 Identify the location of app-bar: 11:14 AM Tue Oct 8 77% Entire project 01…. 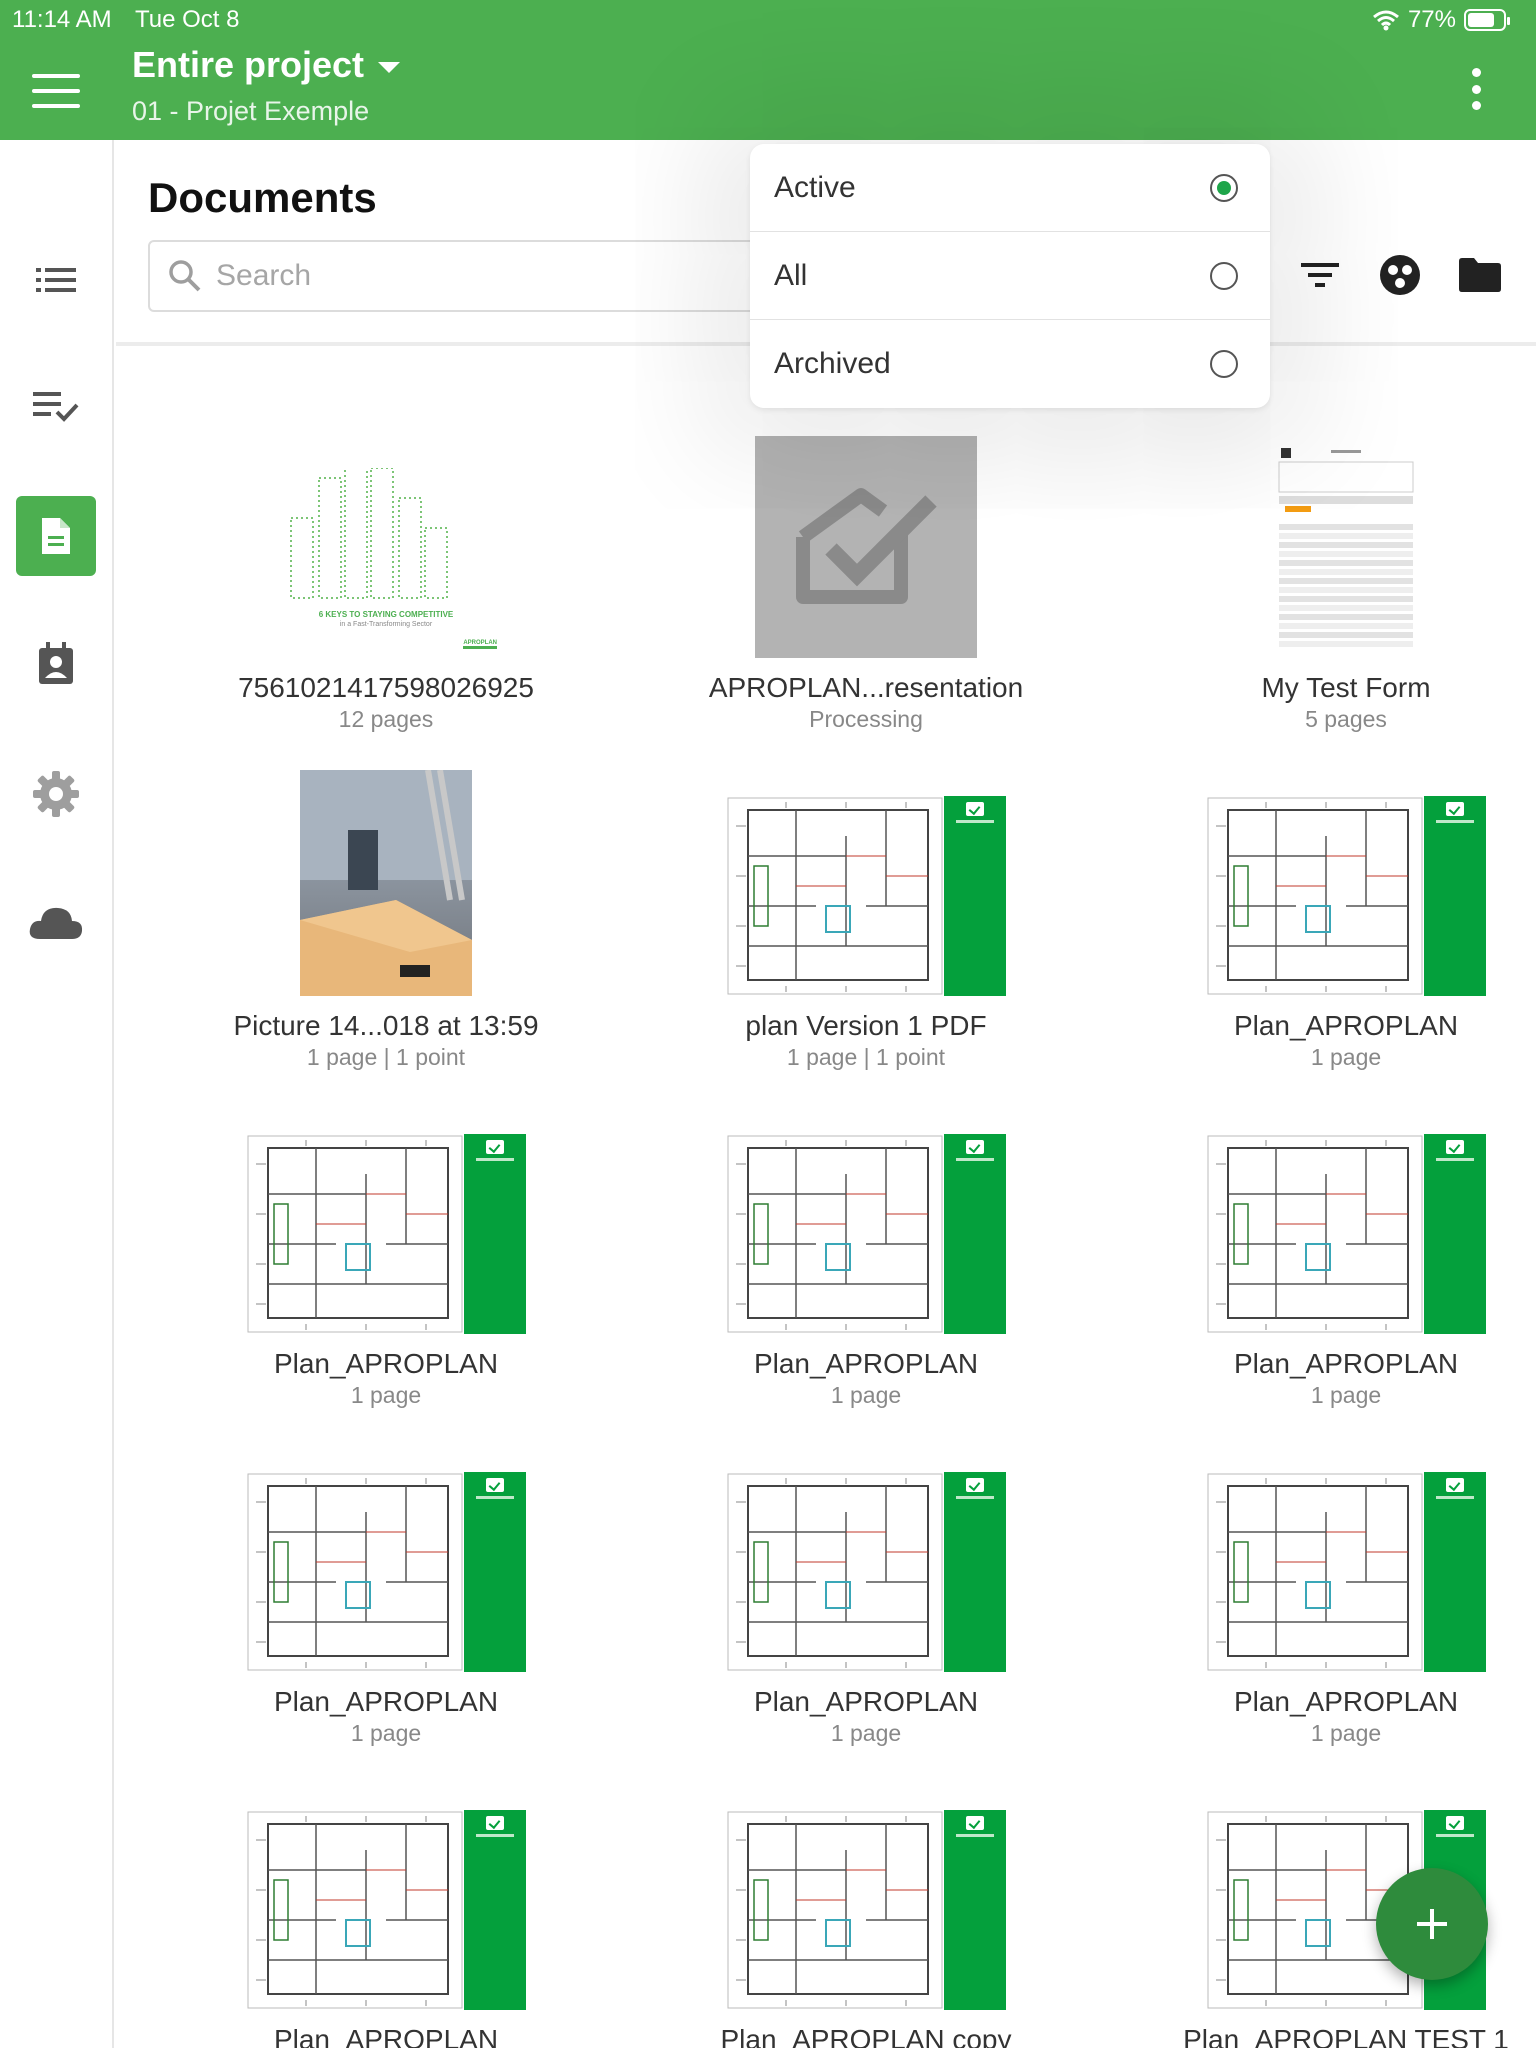
(768, 70).